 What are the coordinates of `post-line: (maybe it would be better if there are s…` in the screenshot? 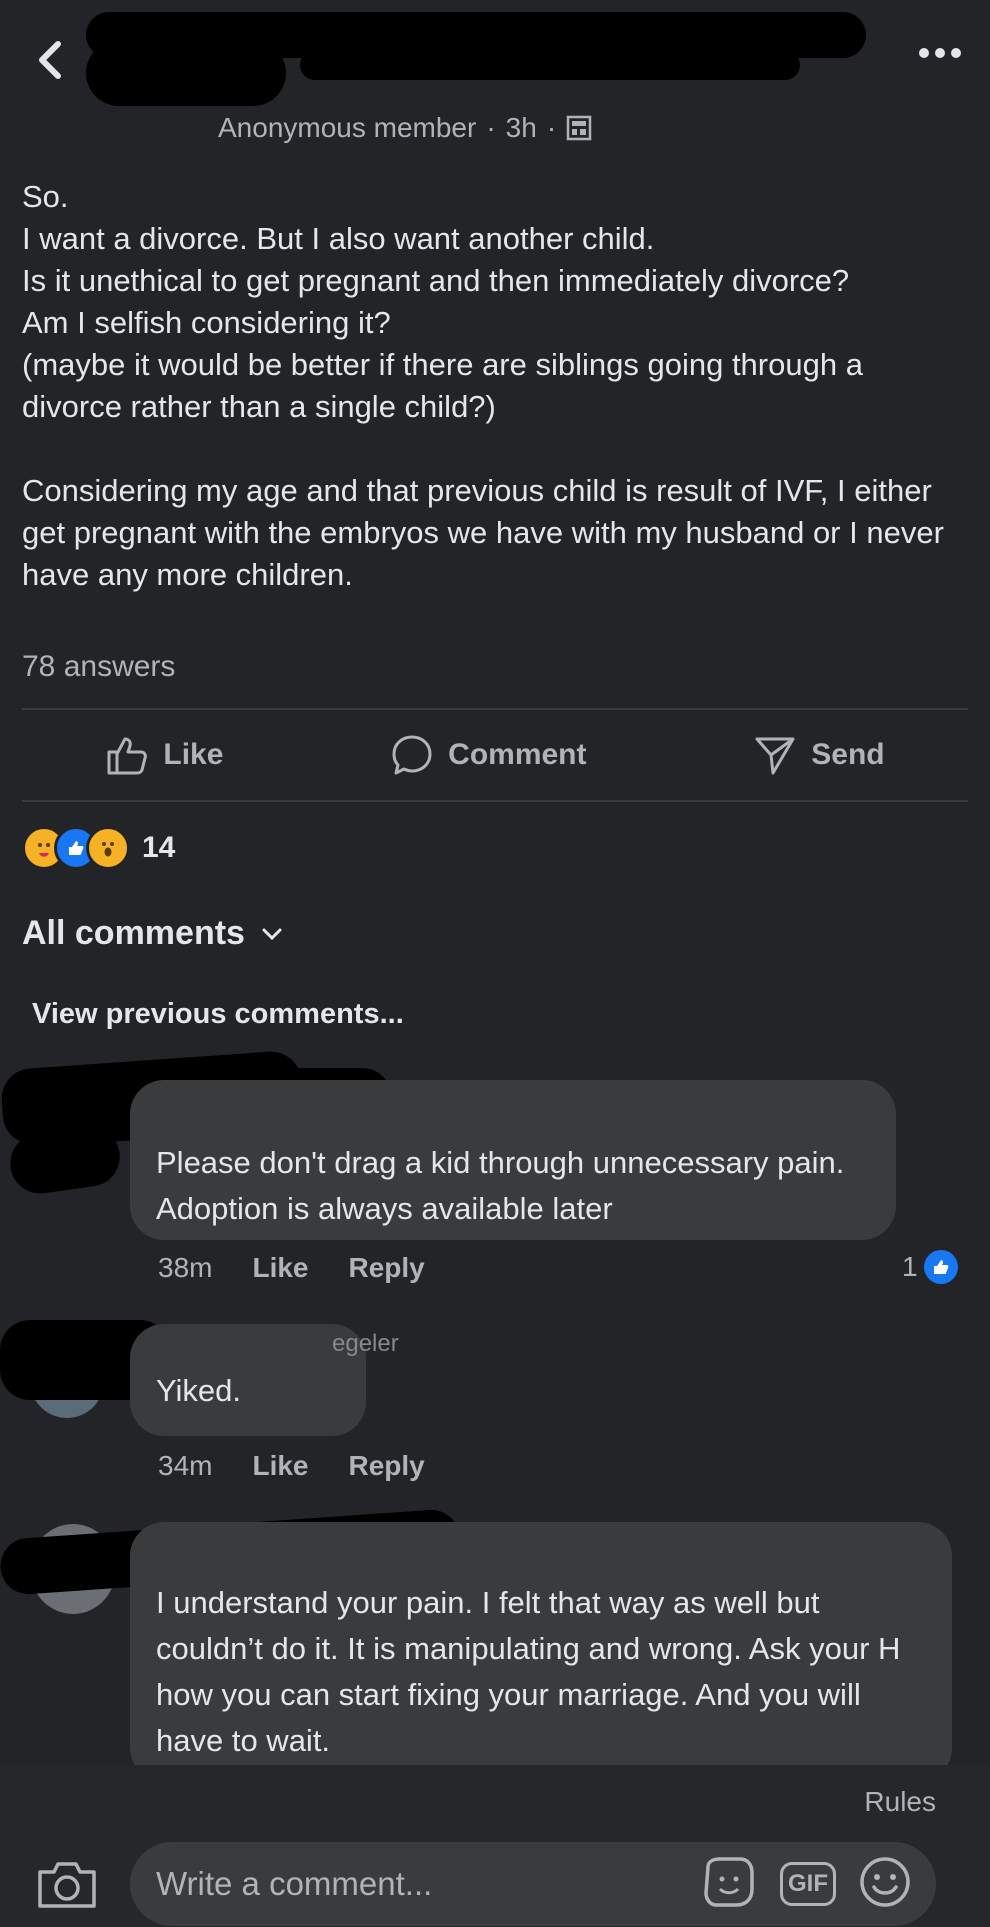 It's located at (442, 385).